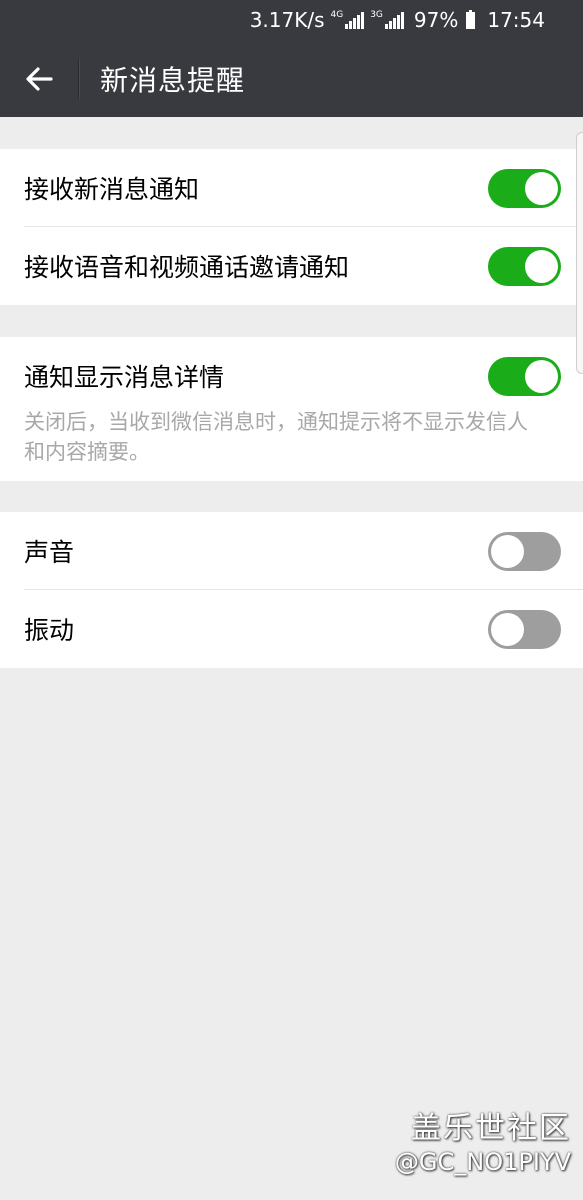 This screenshot has height=1200, width=583. I want to click on setting-label: 通知显示消息详情, so click(124, 377).